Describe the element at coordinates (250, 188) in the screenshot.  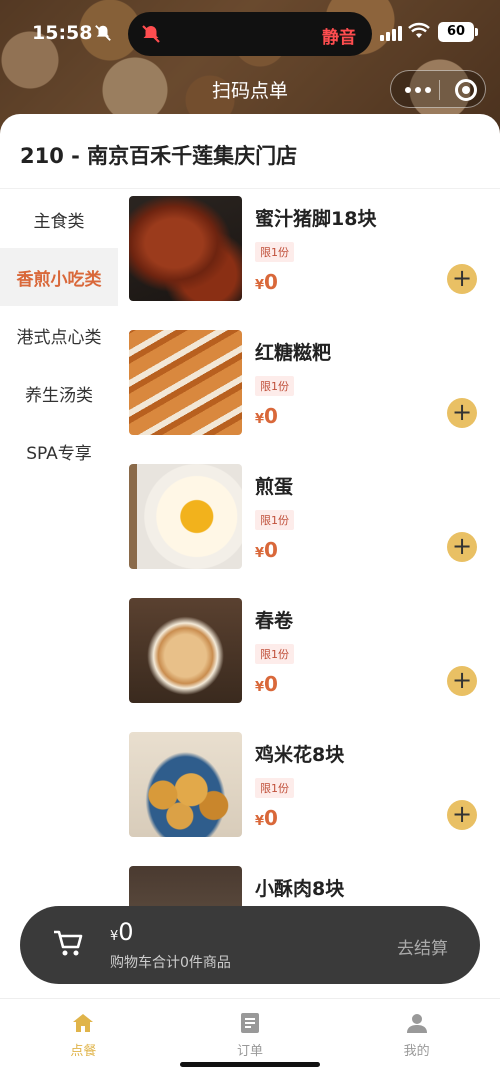
I see `divider` at that location.